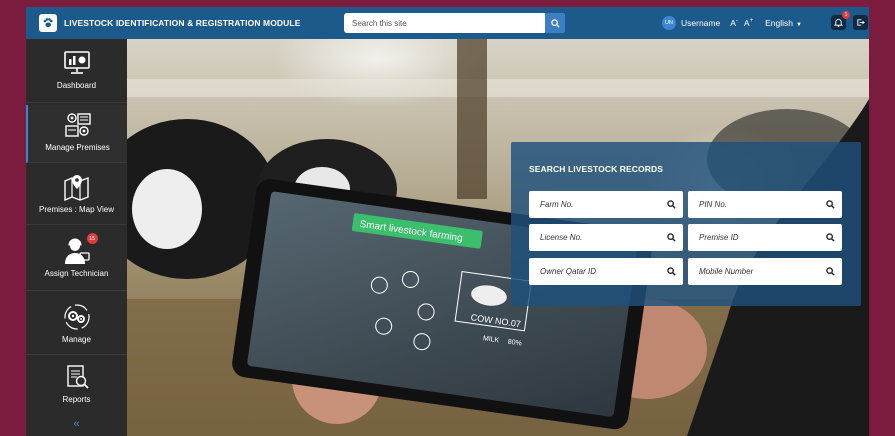  Describe the element at coordinates (686, 224) in the screenshot. I see `search-livestock-panel: SEARCH LIVESTOCK RECORDS` at that location.